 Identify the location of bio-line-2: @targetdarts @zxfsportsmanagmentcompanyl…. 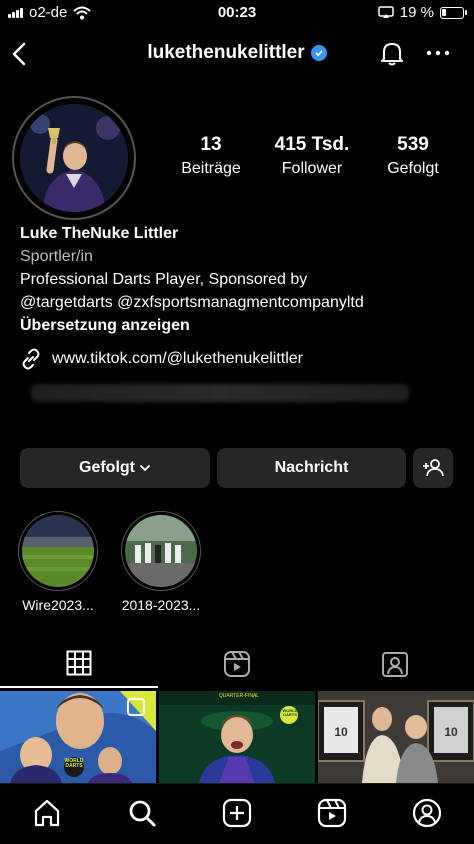
(240, 302).